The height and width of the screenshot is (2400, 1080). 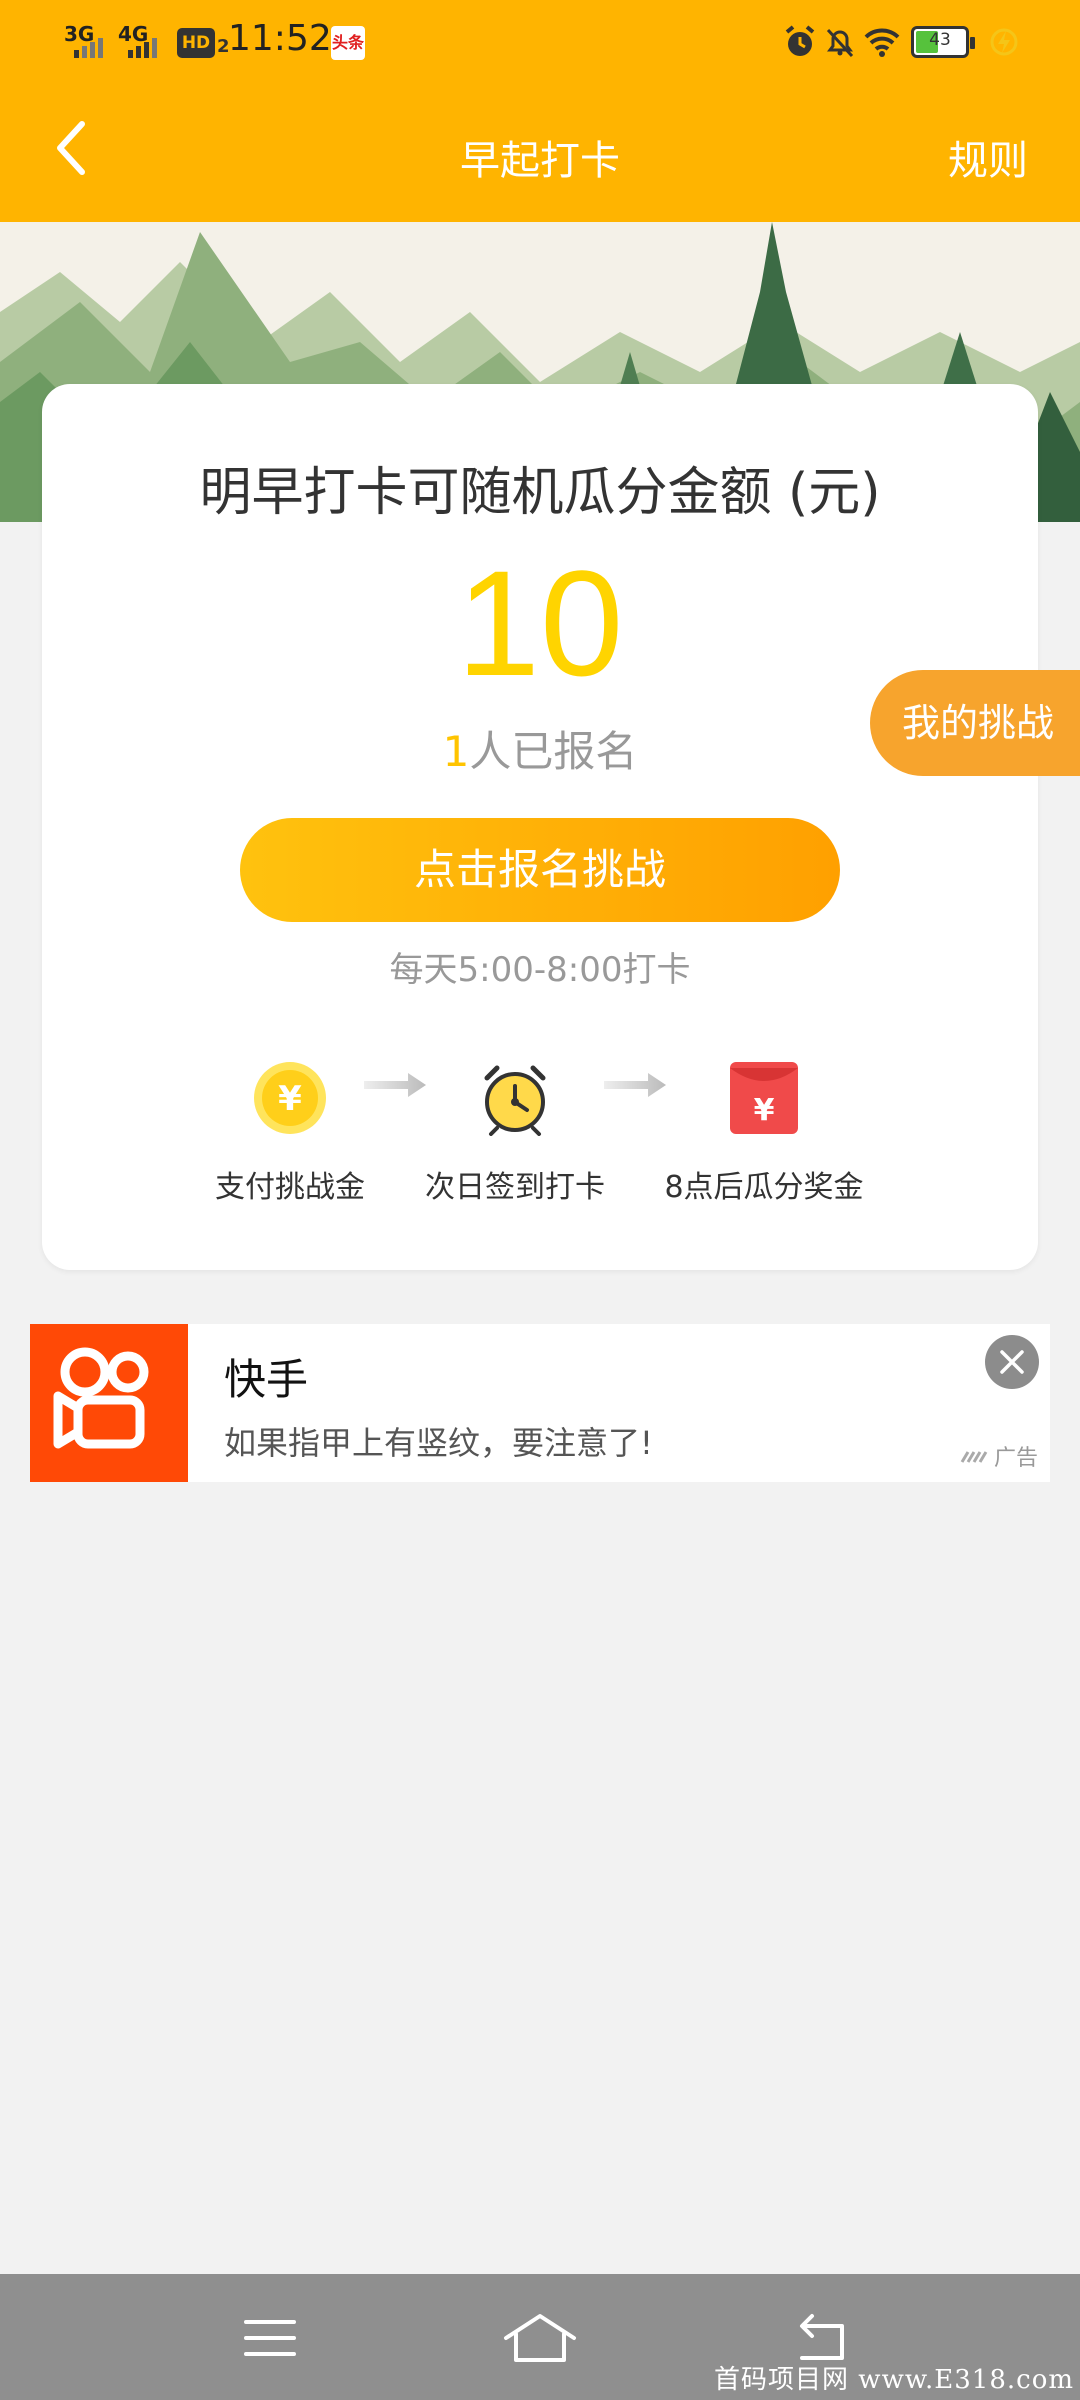 I want to click on page-title: 早起打卡, so click(x=540, y=161).